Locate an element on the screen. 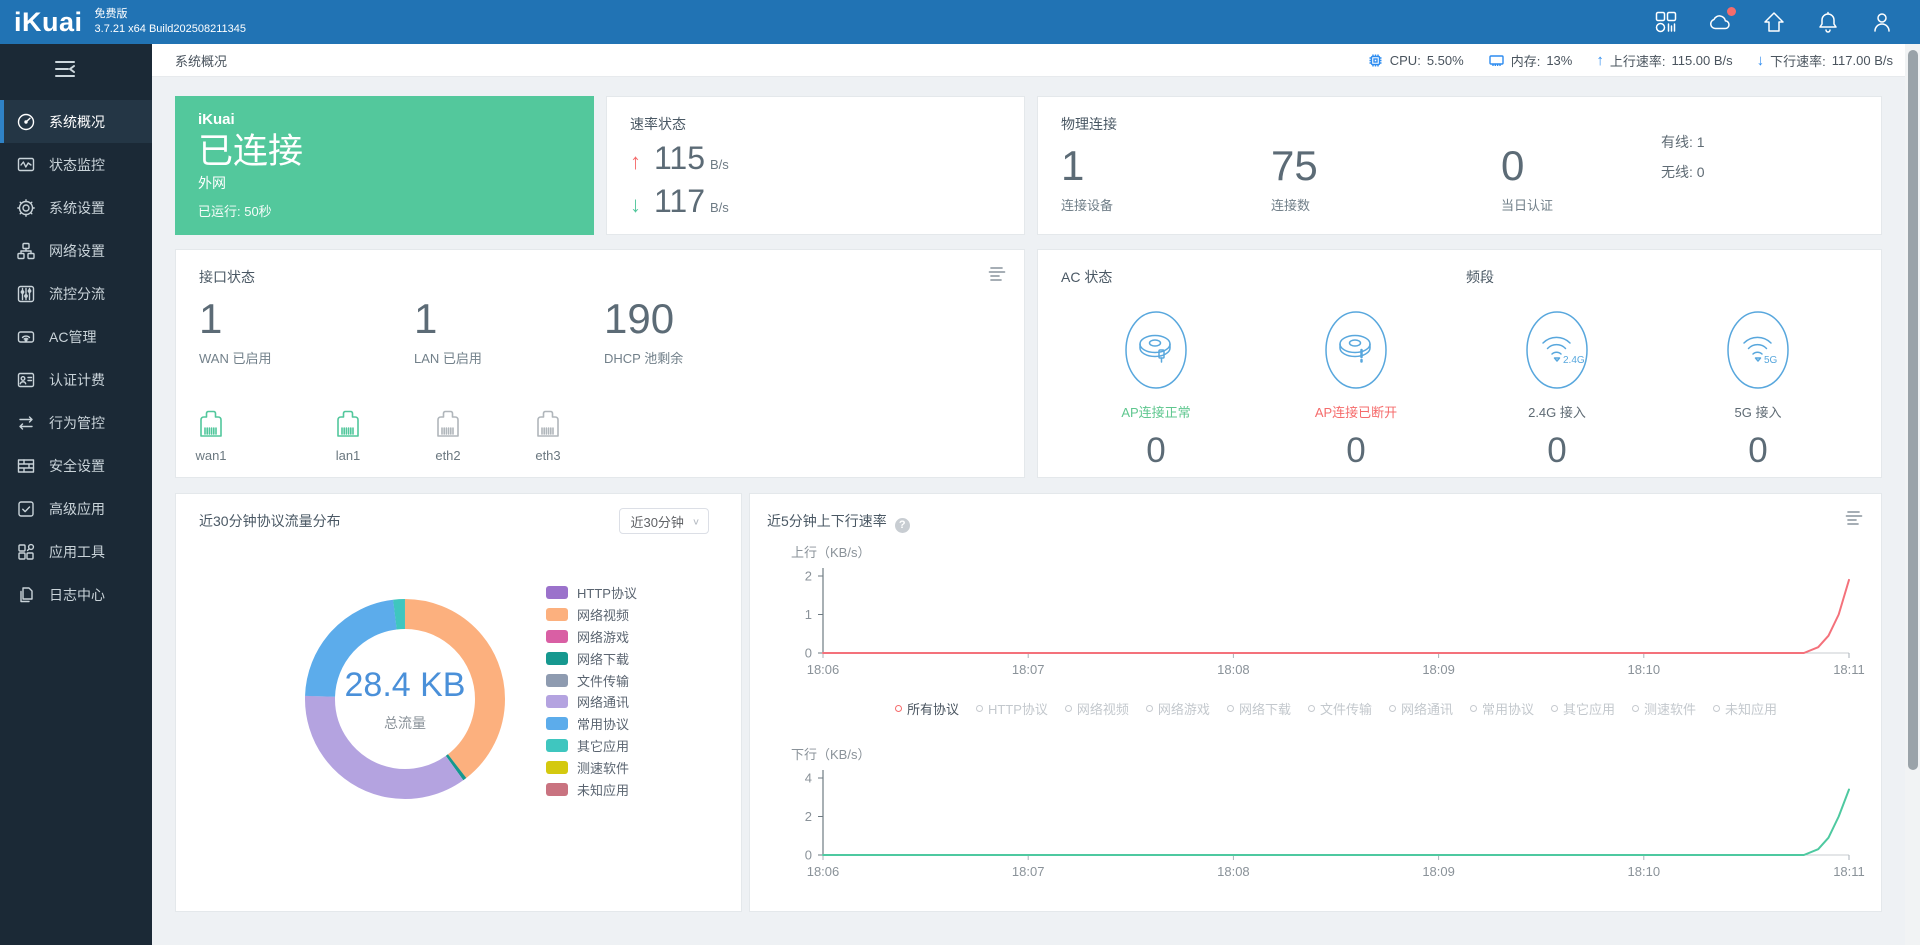 The height and width of the screenshot is (945, 1920). ac-item-ap-down: AP连接已断开 0 is located at coordinates (1356, 388).